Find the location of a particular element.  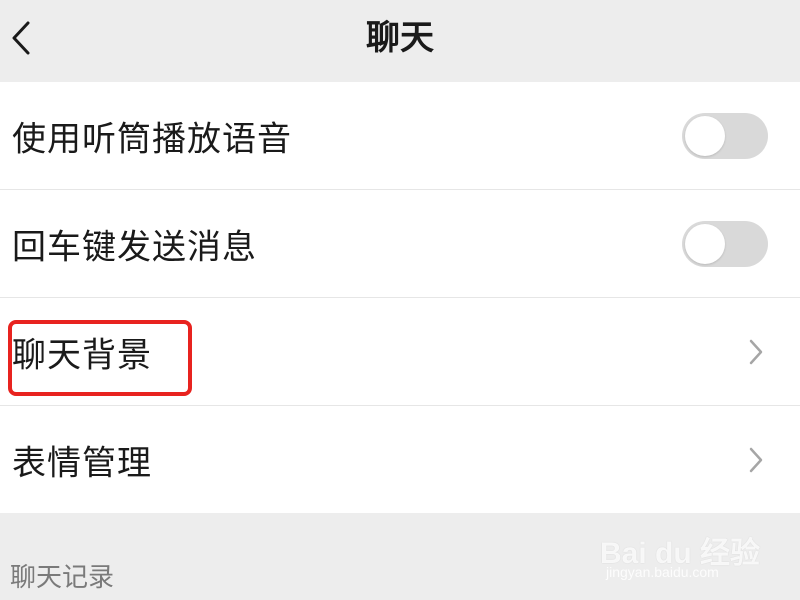

earpiece-toggle is located at coordinates (725, 135).